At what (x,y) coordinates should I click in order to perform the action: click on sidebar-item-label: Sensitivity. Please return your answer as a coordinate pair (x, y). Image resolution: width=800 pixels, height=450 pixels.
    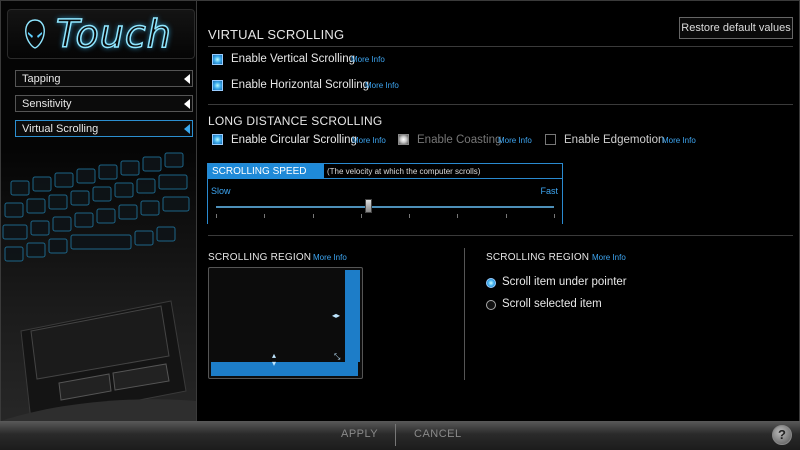
    Looking at the image, I should click on (47, 104).